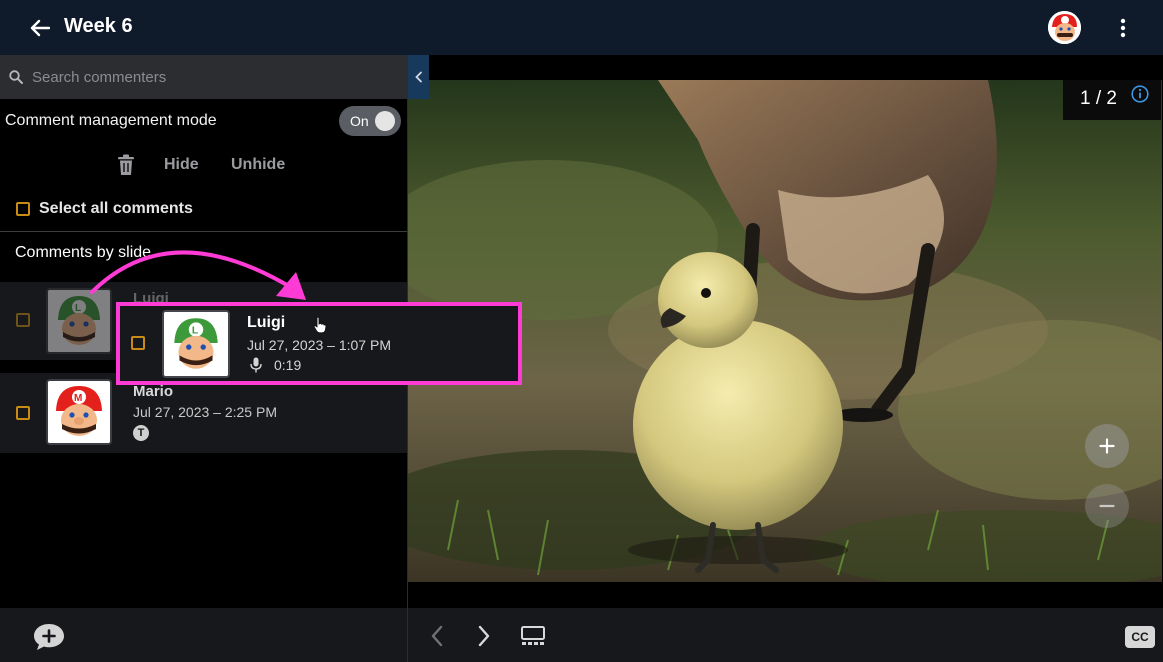 The height and width of the screenshot is (662, 1163). Describe the element at coordinates (256, 365) in the screenshot. I see `microphone-icon` at that location.